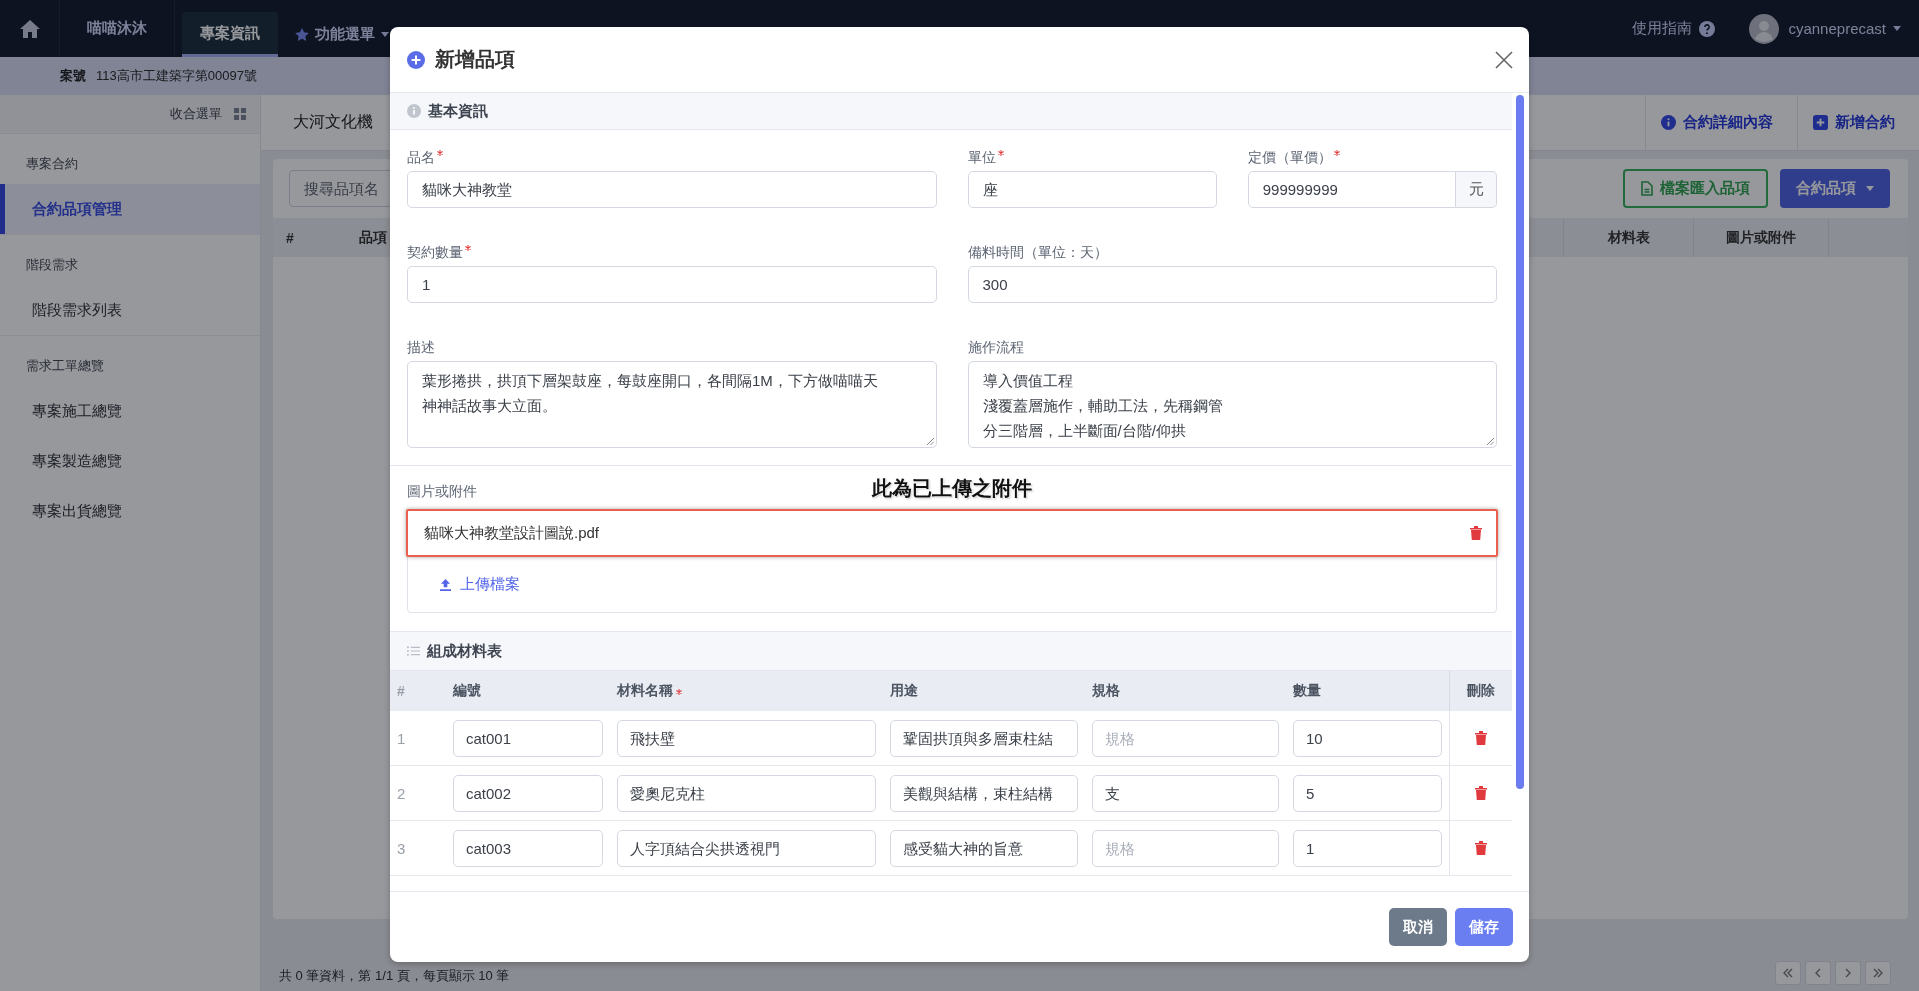 Image resolution: width=1919 pixels, height=991 pixels. Describe the element at coordinates (984, 848) in the screenshot. I see `input-field: 感受貓大神的旨意` at that location.